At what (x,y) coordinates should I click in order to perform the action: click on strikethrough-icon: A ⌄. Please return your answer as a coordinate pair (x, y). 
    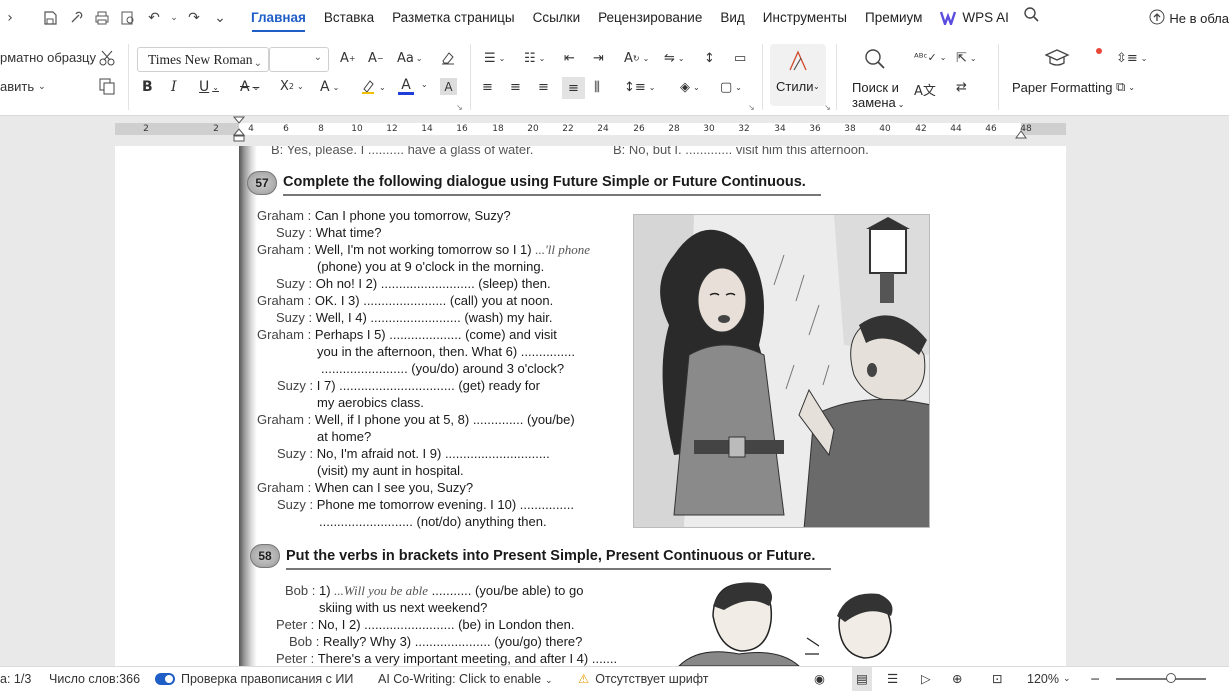
    Looking at the image, I should click on (249, 87).